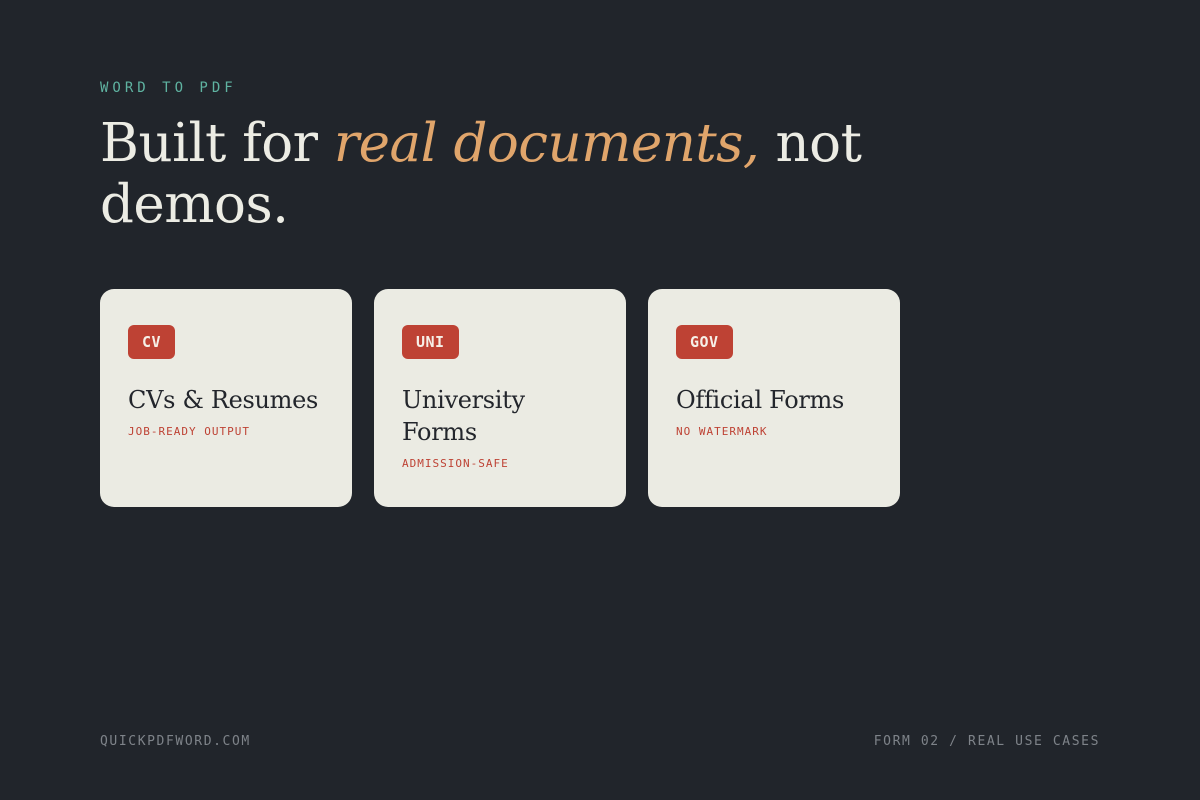 The height and width of the screenshot is (800, 1200). I want to click on headline-text-start: Built for, so click(217, 143).